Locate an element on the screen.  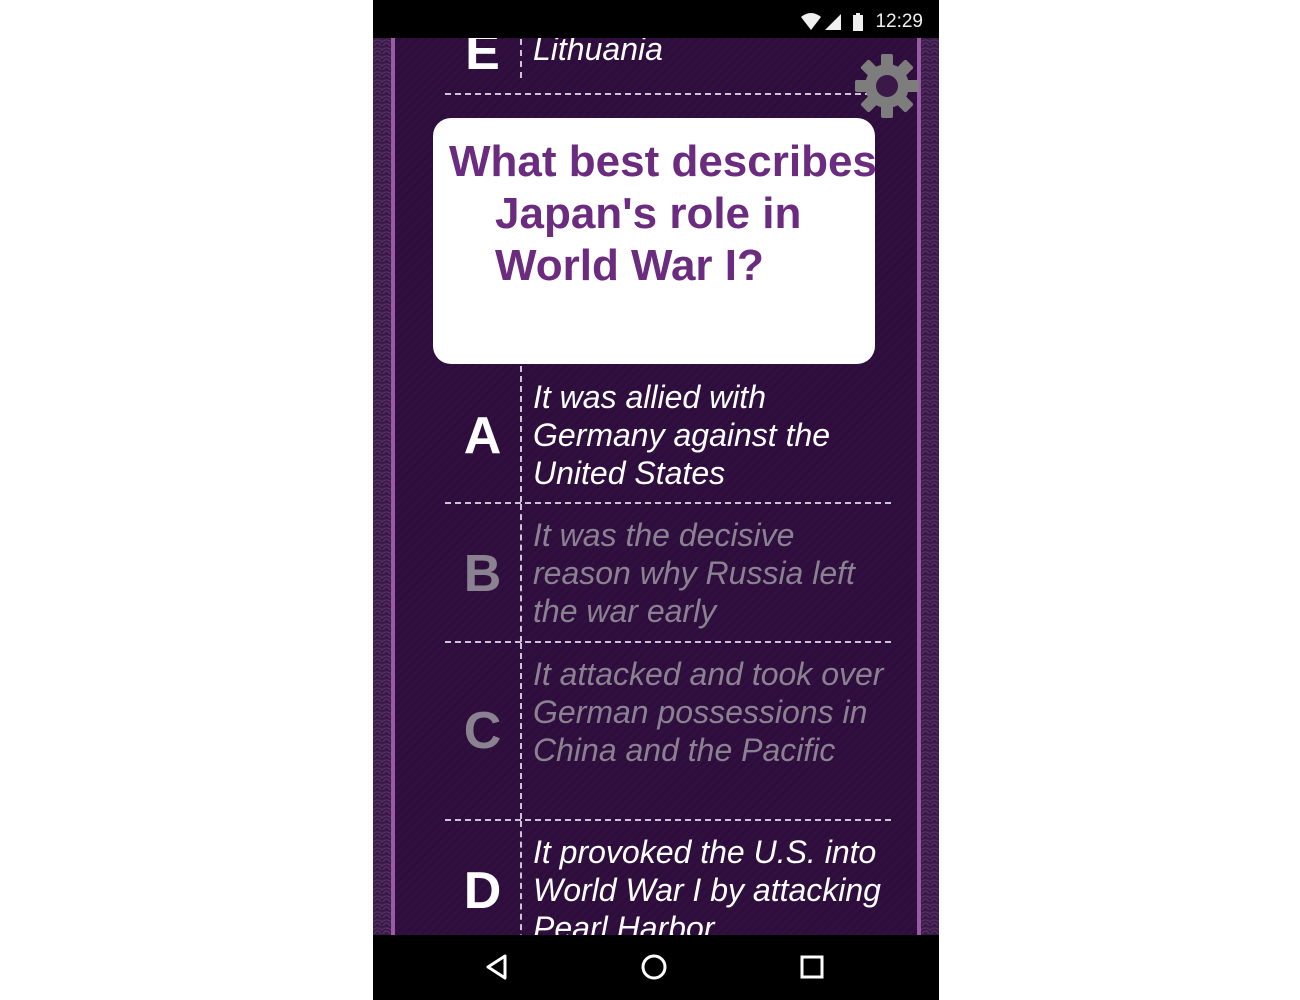
row-separator is located at coordinates (668, 94).